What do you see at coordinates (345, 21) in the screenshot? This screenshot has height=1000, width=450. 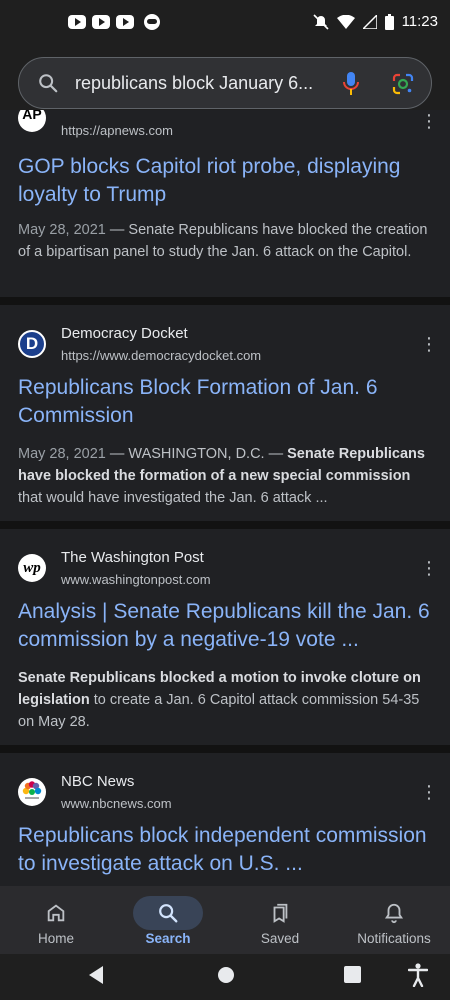 I see `wifi-icon` at bounding box center [345, 21].